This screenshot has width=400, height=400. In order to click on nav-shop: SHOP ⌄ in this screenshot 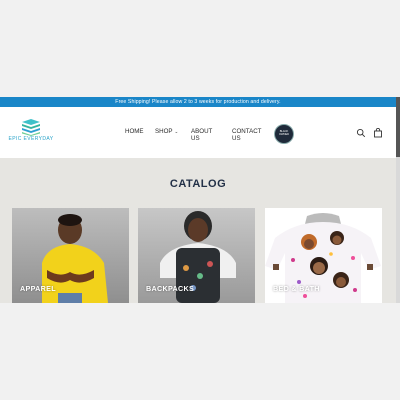, I will do `click(166, 131)`.